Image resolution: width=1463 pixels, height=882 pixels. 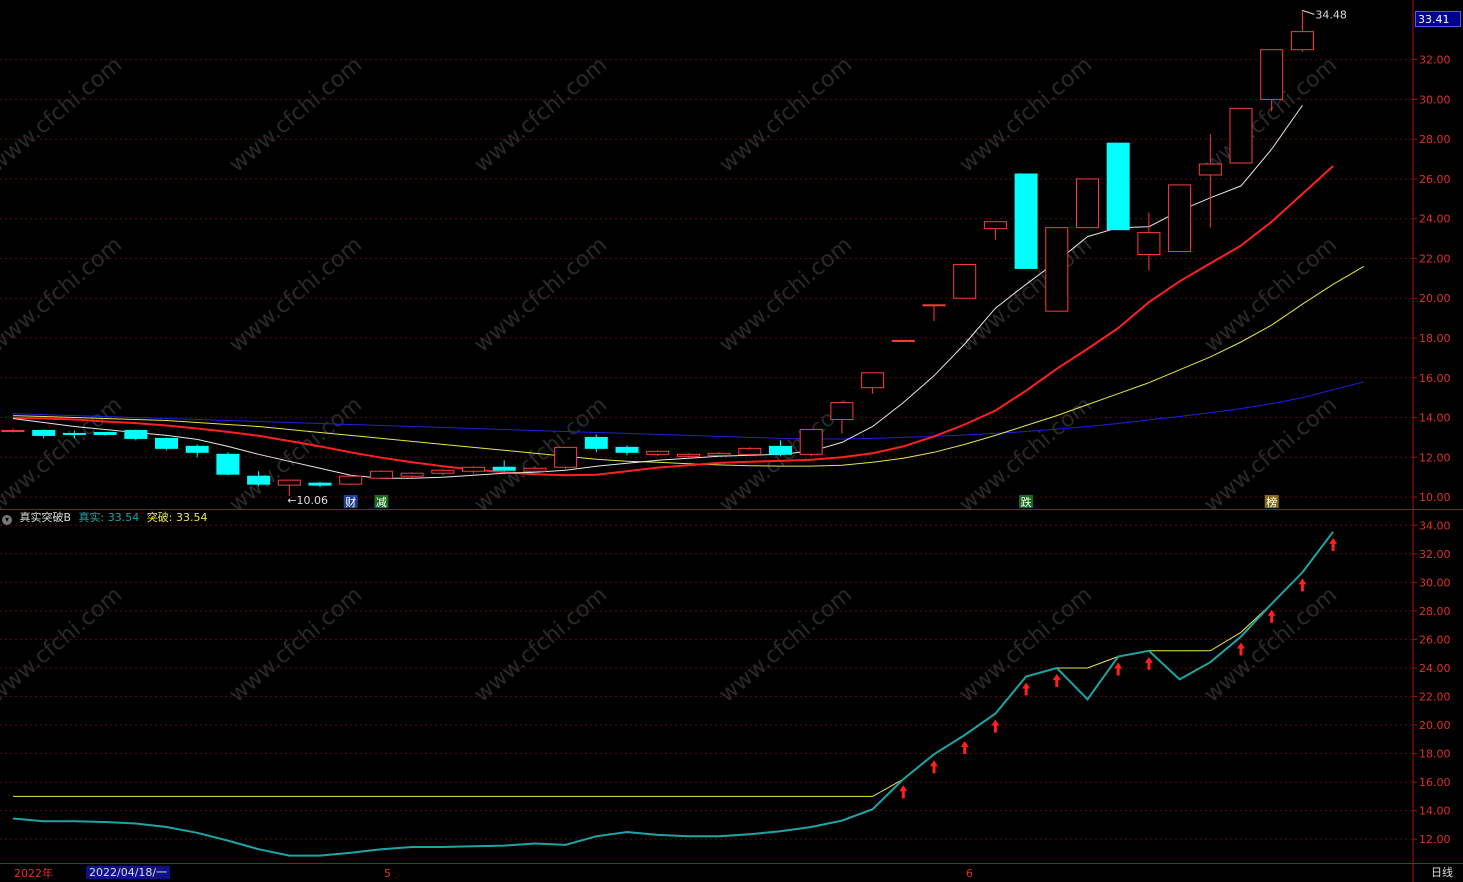 What do you see at coordinates (1435, 219) in the screenshot?
I see `price-tick-label: 24.00` at bounding box center [1435, 219].